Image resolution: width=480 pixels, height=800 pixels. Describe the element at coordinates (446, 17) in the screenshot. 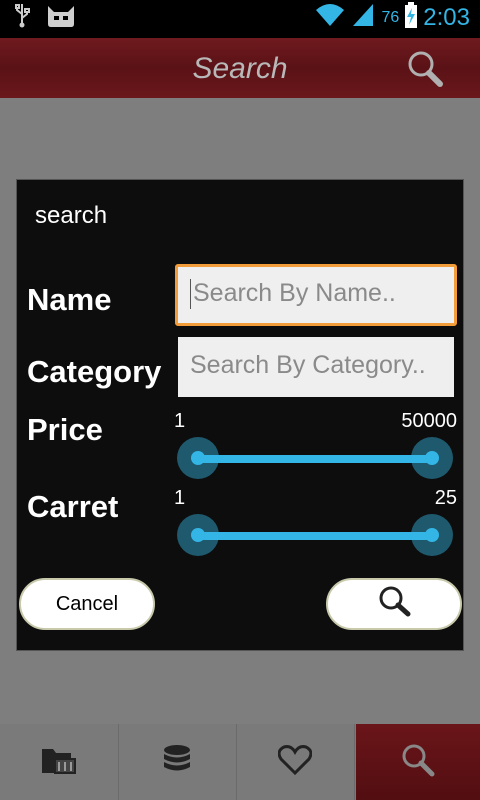

I see `clock: 2:03` at that location.